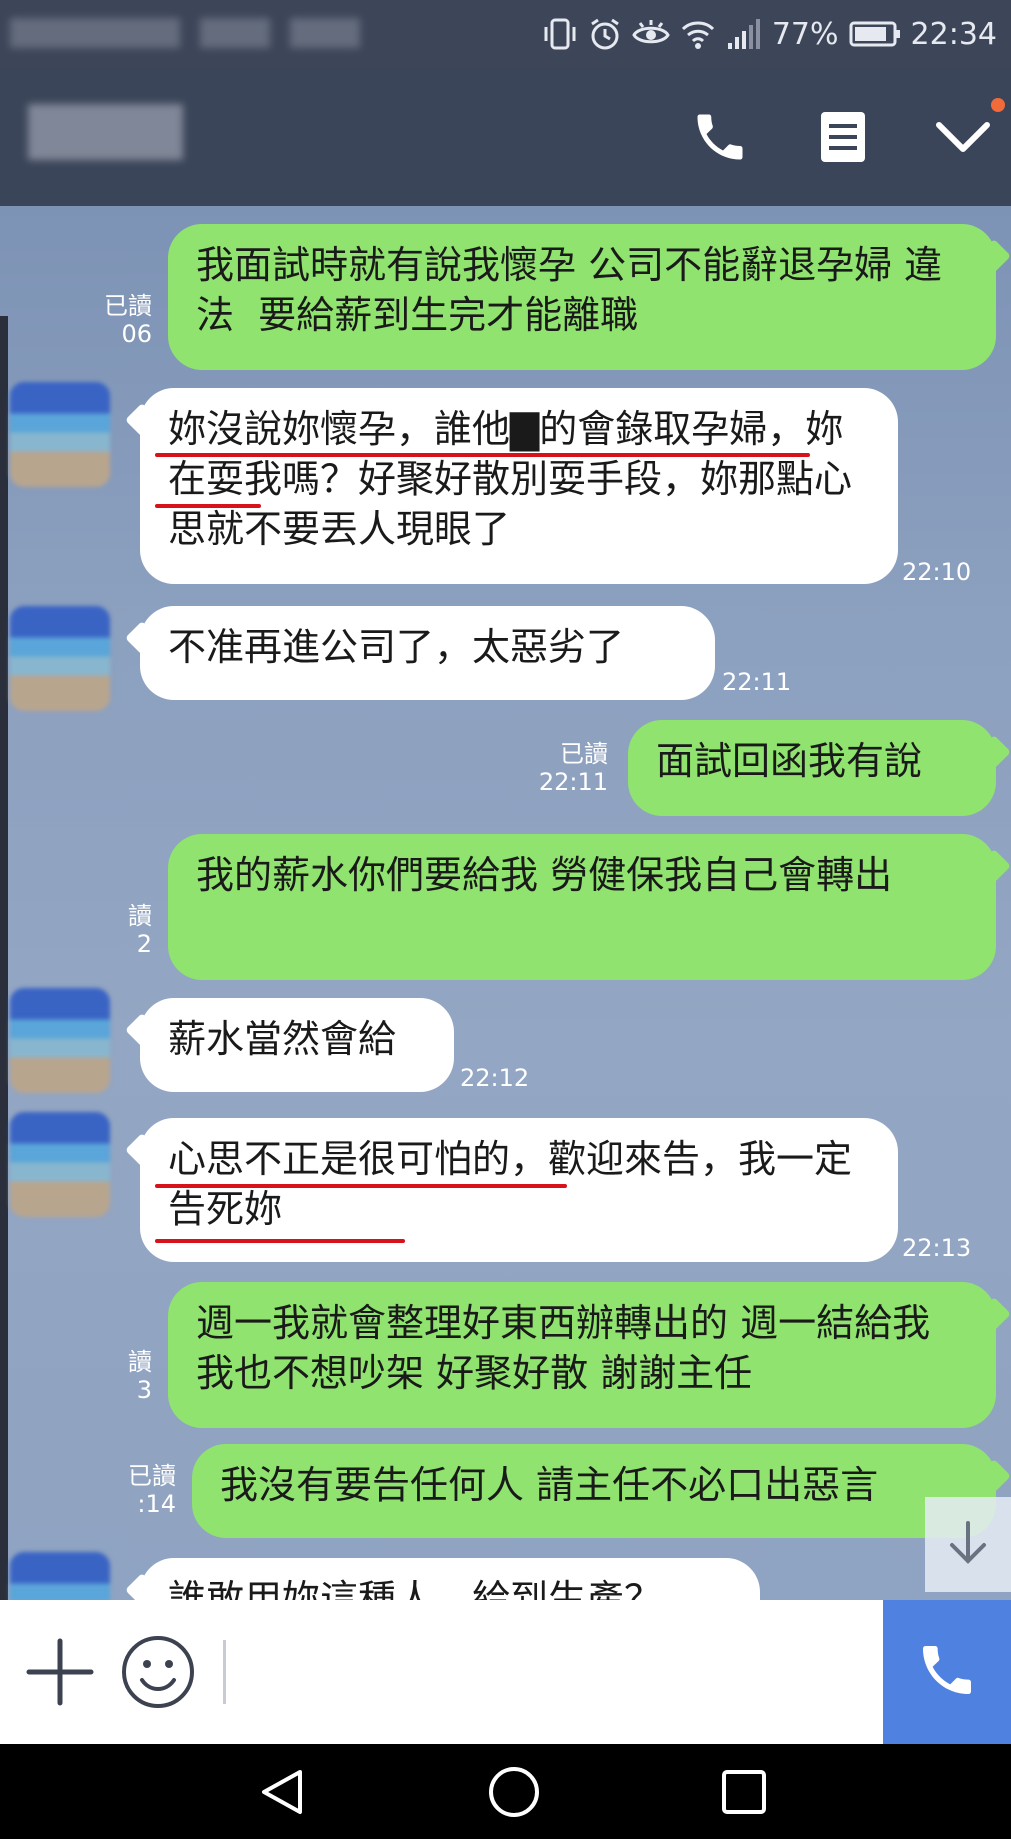  I want to click on scroll-to-bottom-button, so click(968, 1544).